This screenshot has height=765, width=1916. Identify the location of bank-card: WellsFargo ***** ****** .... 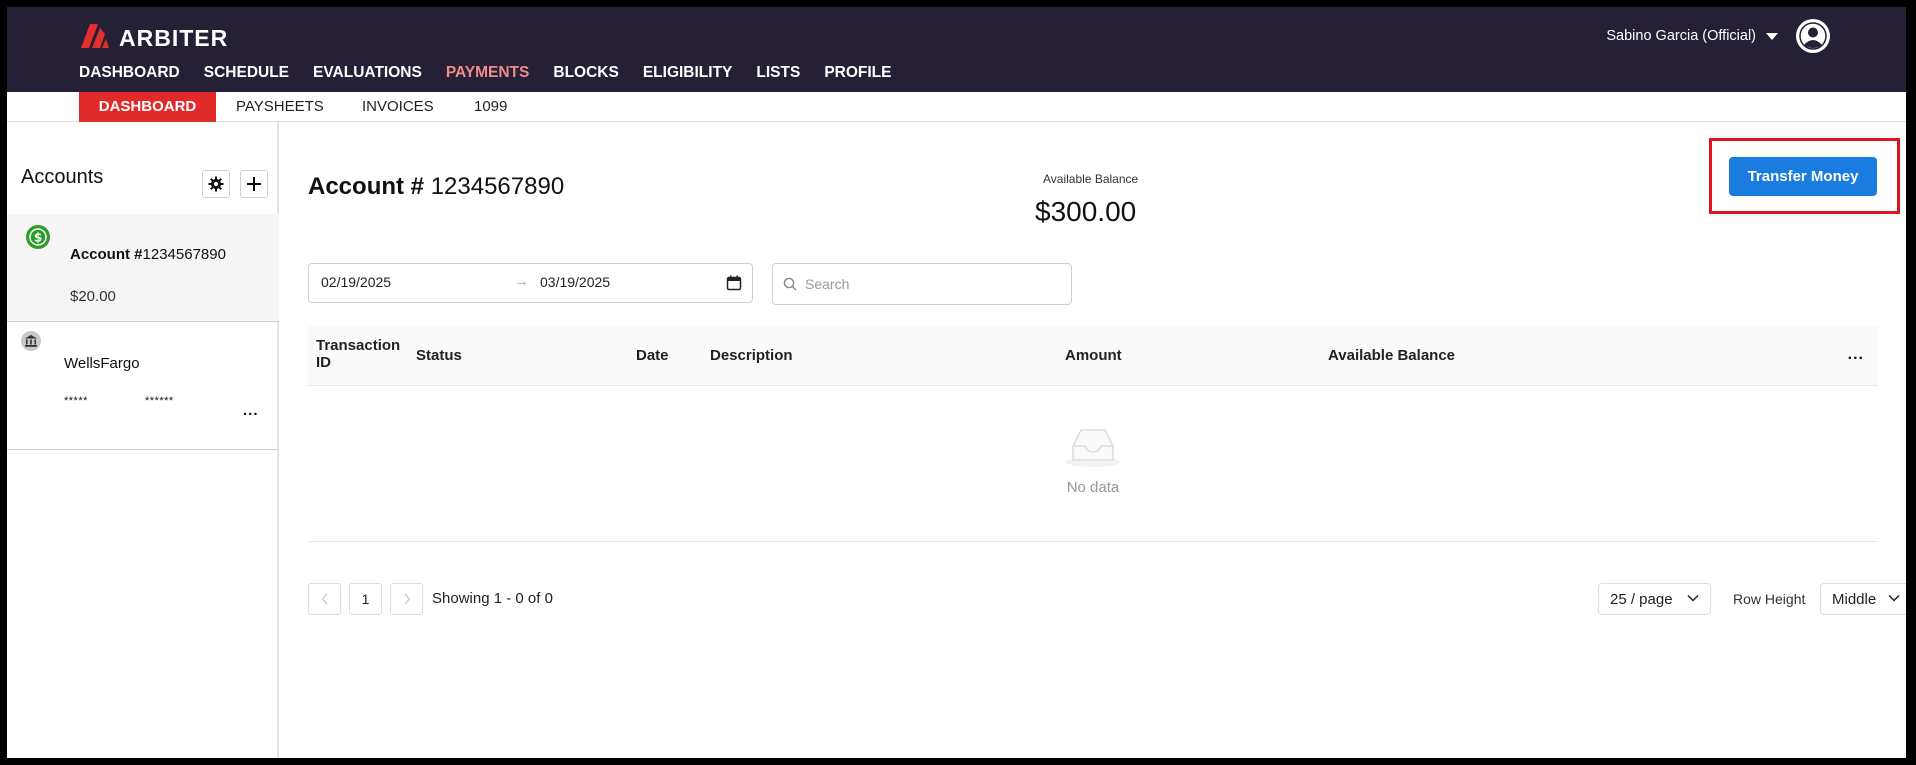
(143, 386).